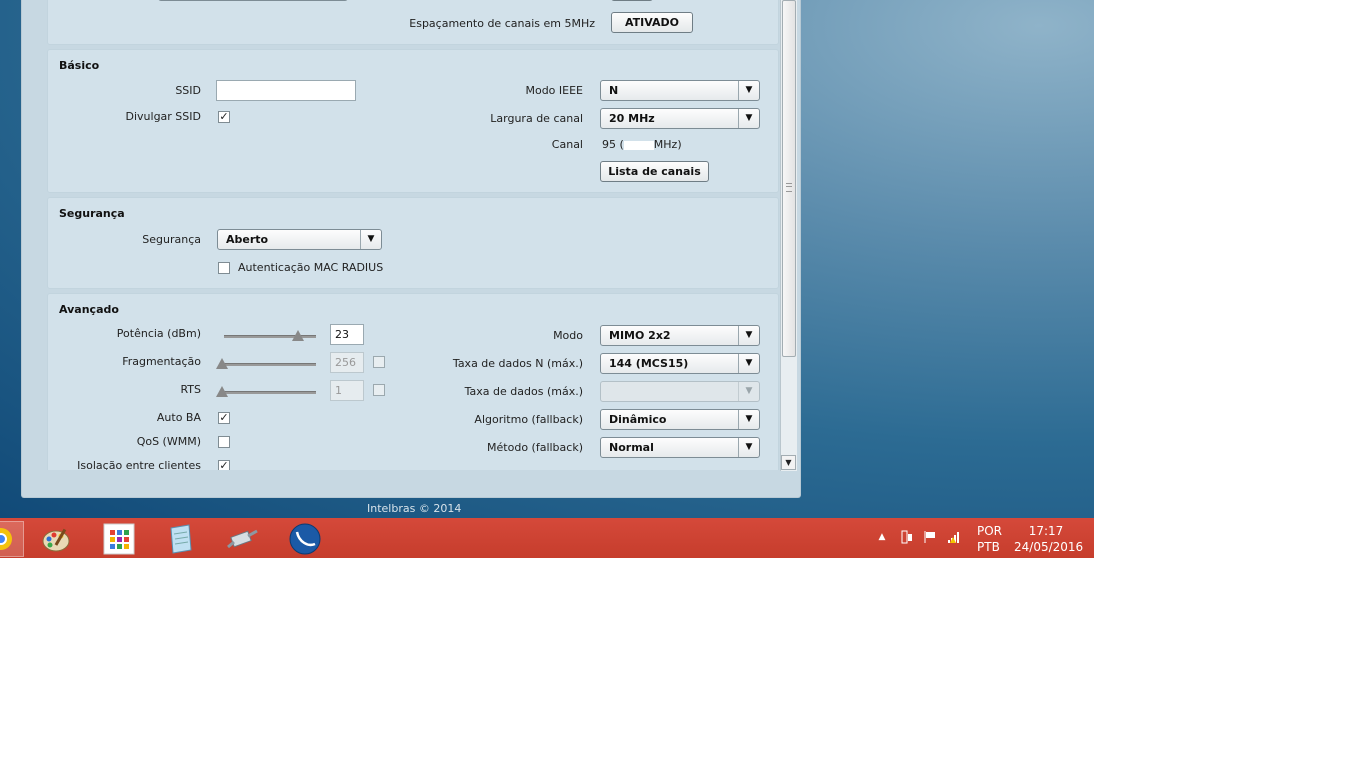 The image size is (1366, 768). I want to click on auto-ba-label: Auto BA, so click(178, 417).